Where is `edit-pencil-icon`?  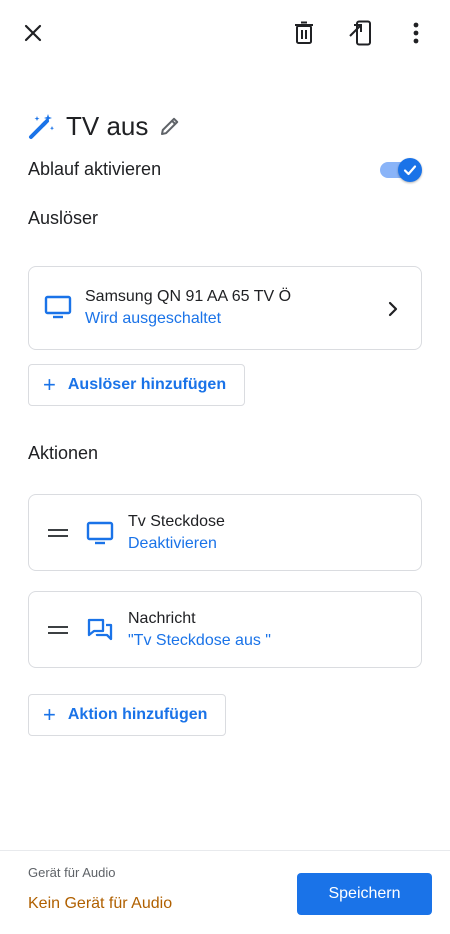
edit-pencil-icon is located at coordinates (170, 126).